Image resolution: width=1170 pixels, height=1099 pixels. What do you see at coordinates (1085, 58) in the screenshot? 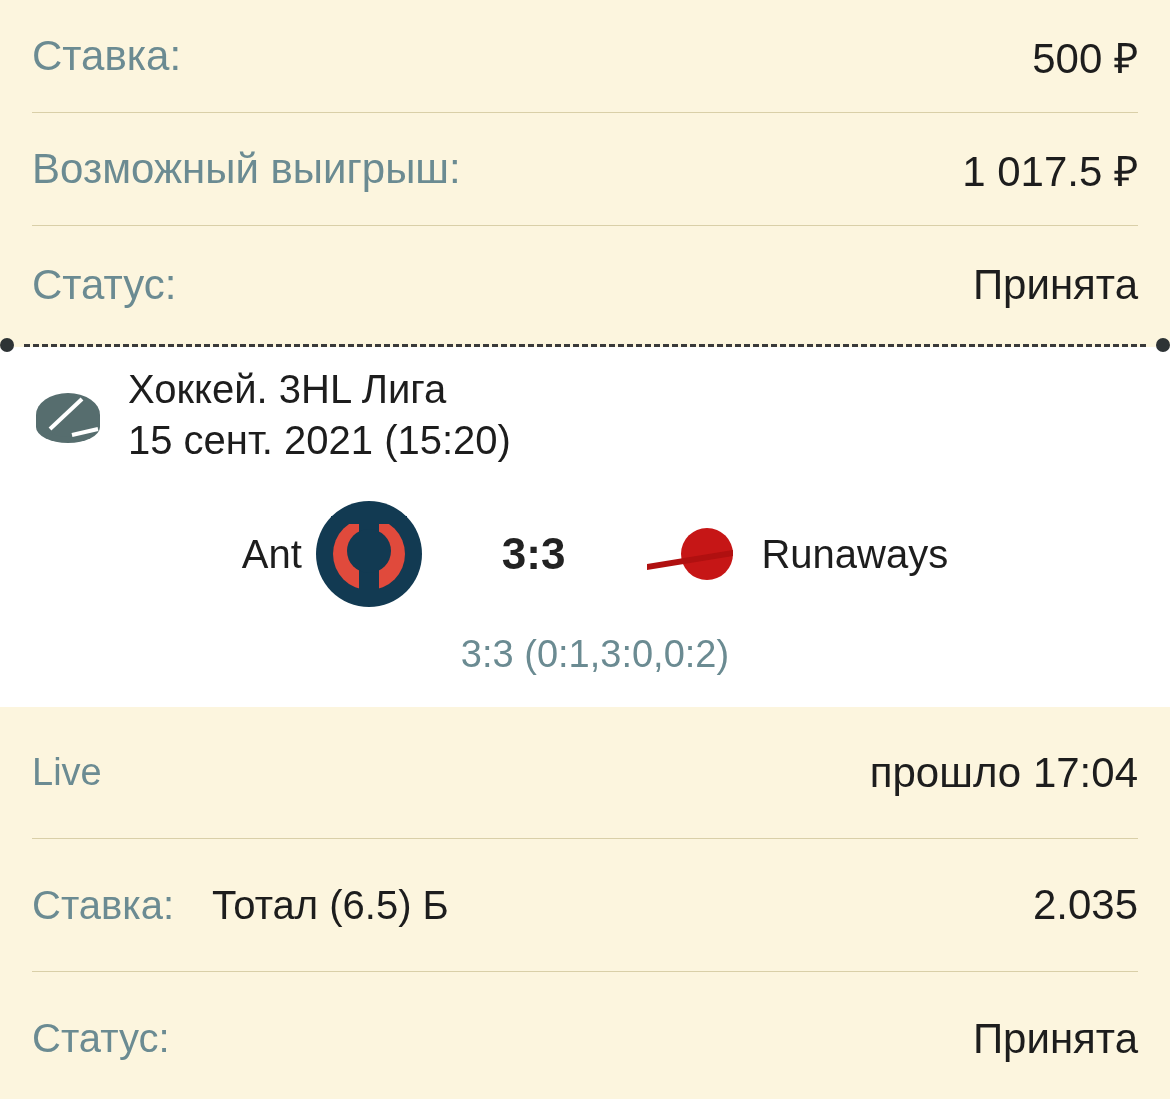
I see `field-value: 500 ₽` at bounding box center [1085, 58].